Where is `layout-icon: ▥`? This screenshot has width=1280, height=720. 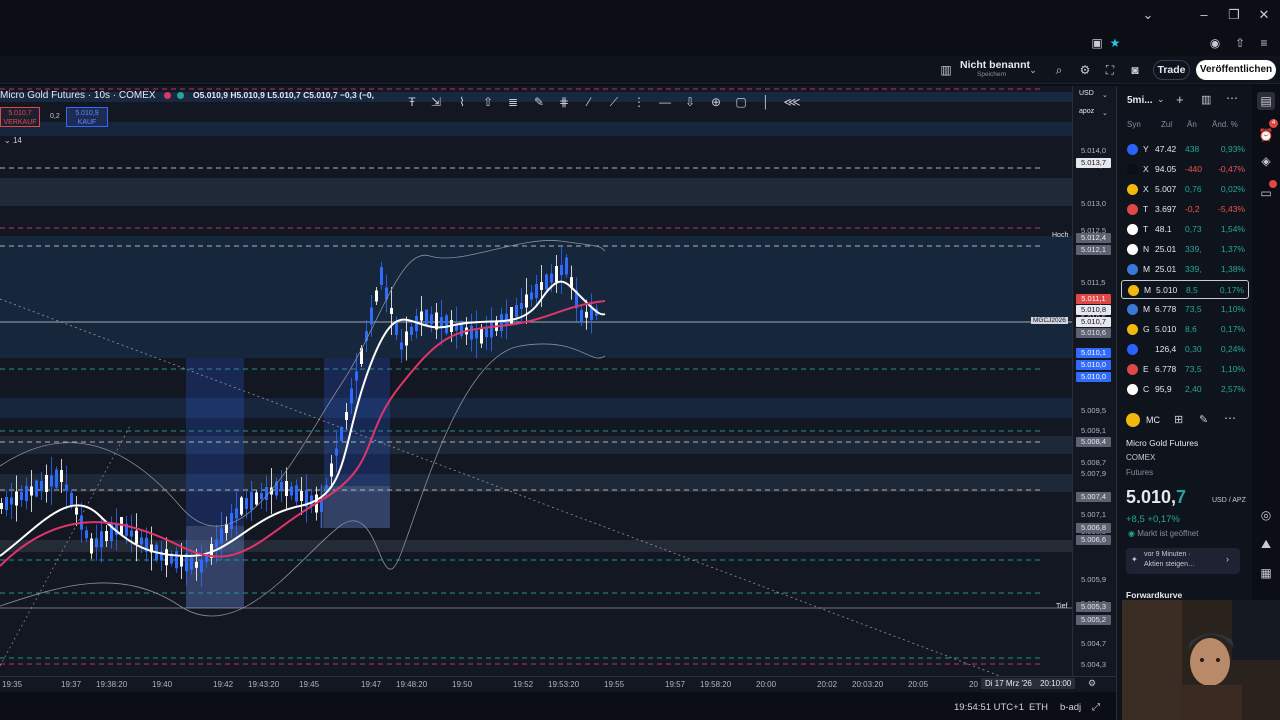 layout-icon: ▥ is located at coordinates (946, 70).